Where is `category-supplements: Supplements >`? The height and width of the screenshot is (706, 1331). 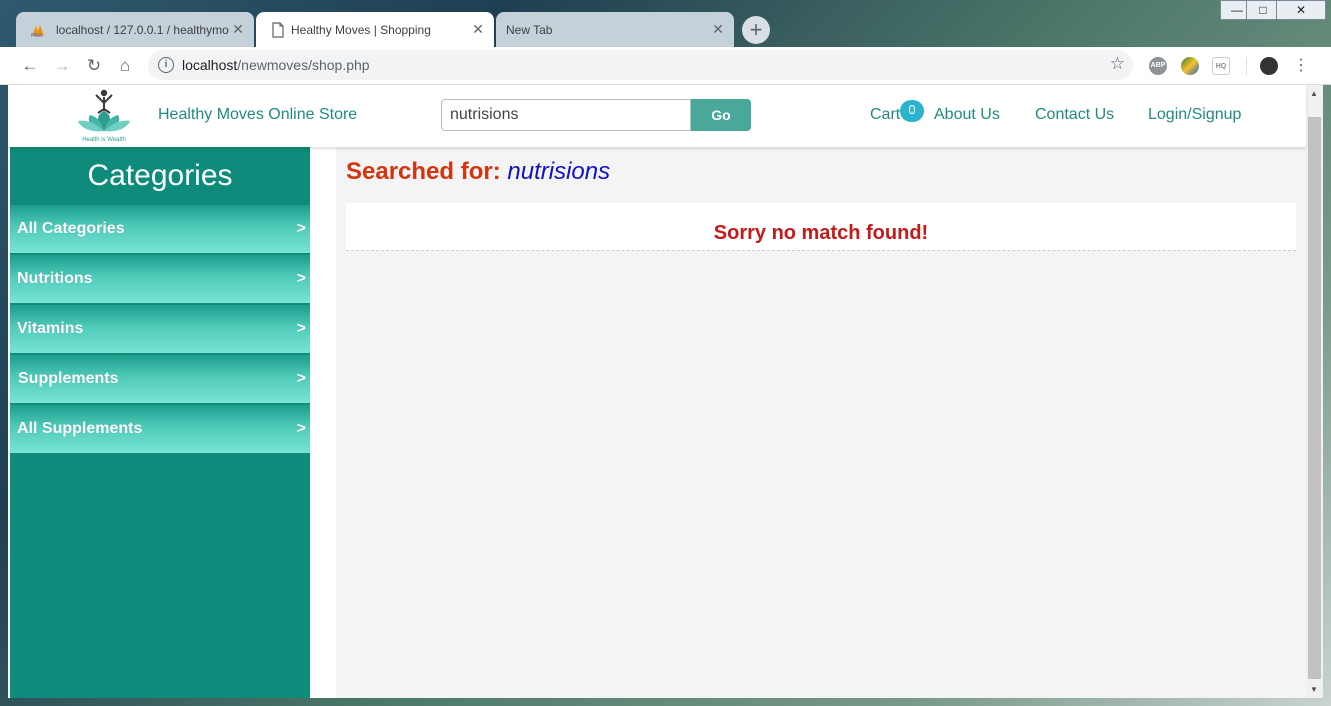
category-supplements: Supplements > is located at coordinates (160, 379).